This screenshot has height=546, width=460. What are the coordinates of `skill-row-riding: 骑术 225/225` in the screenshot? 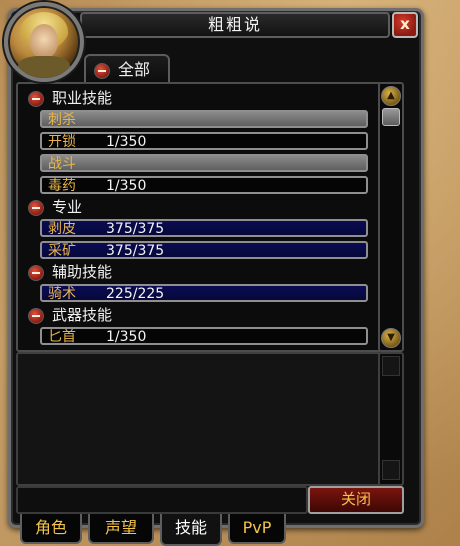 It's located at (204, 293).